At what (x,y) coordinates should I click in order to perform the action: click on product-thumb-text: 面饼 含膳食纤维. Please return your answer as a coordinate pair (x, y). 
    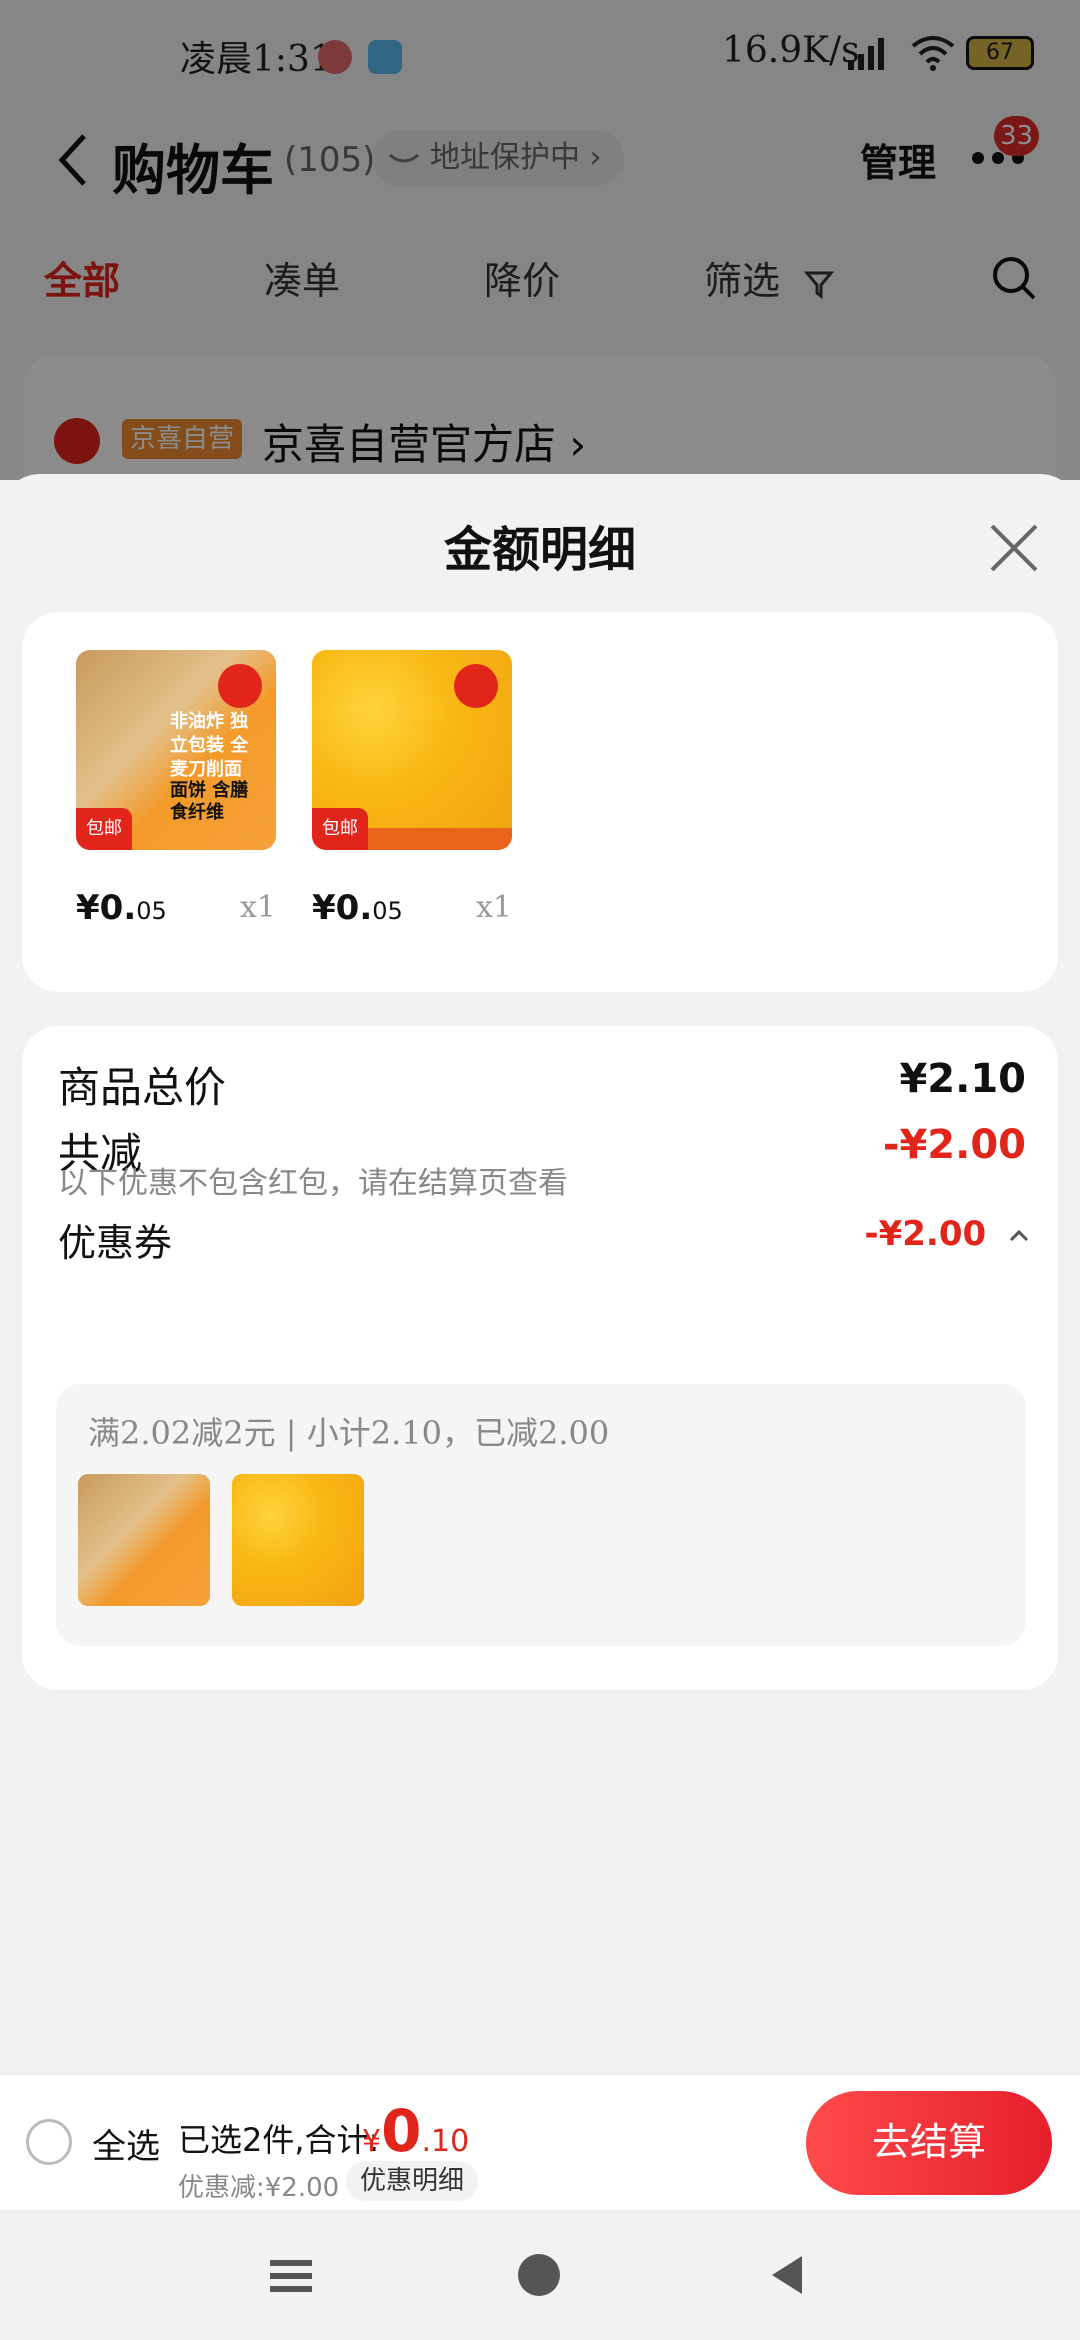
    Looking at the image, I should click on (209, 801).